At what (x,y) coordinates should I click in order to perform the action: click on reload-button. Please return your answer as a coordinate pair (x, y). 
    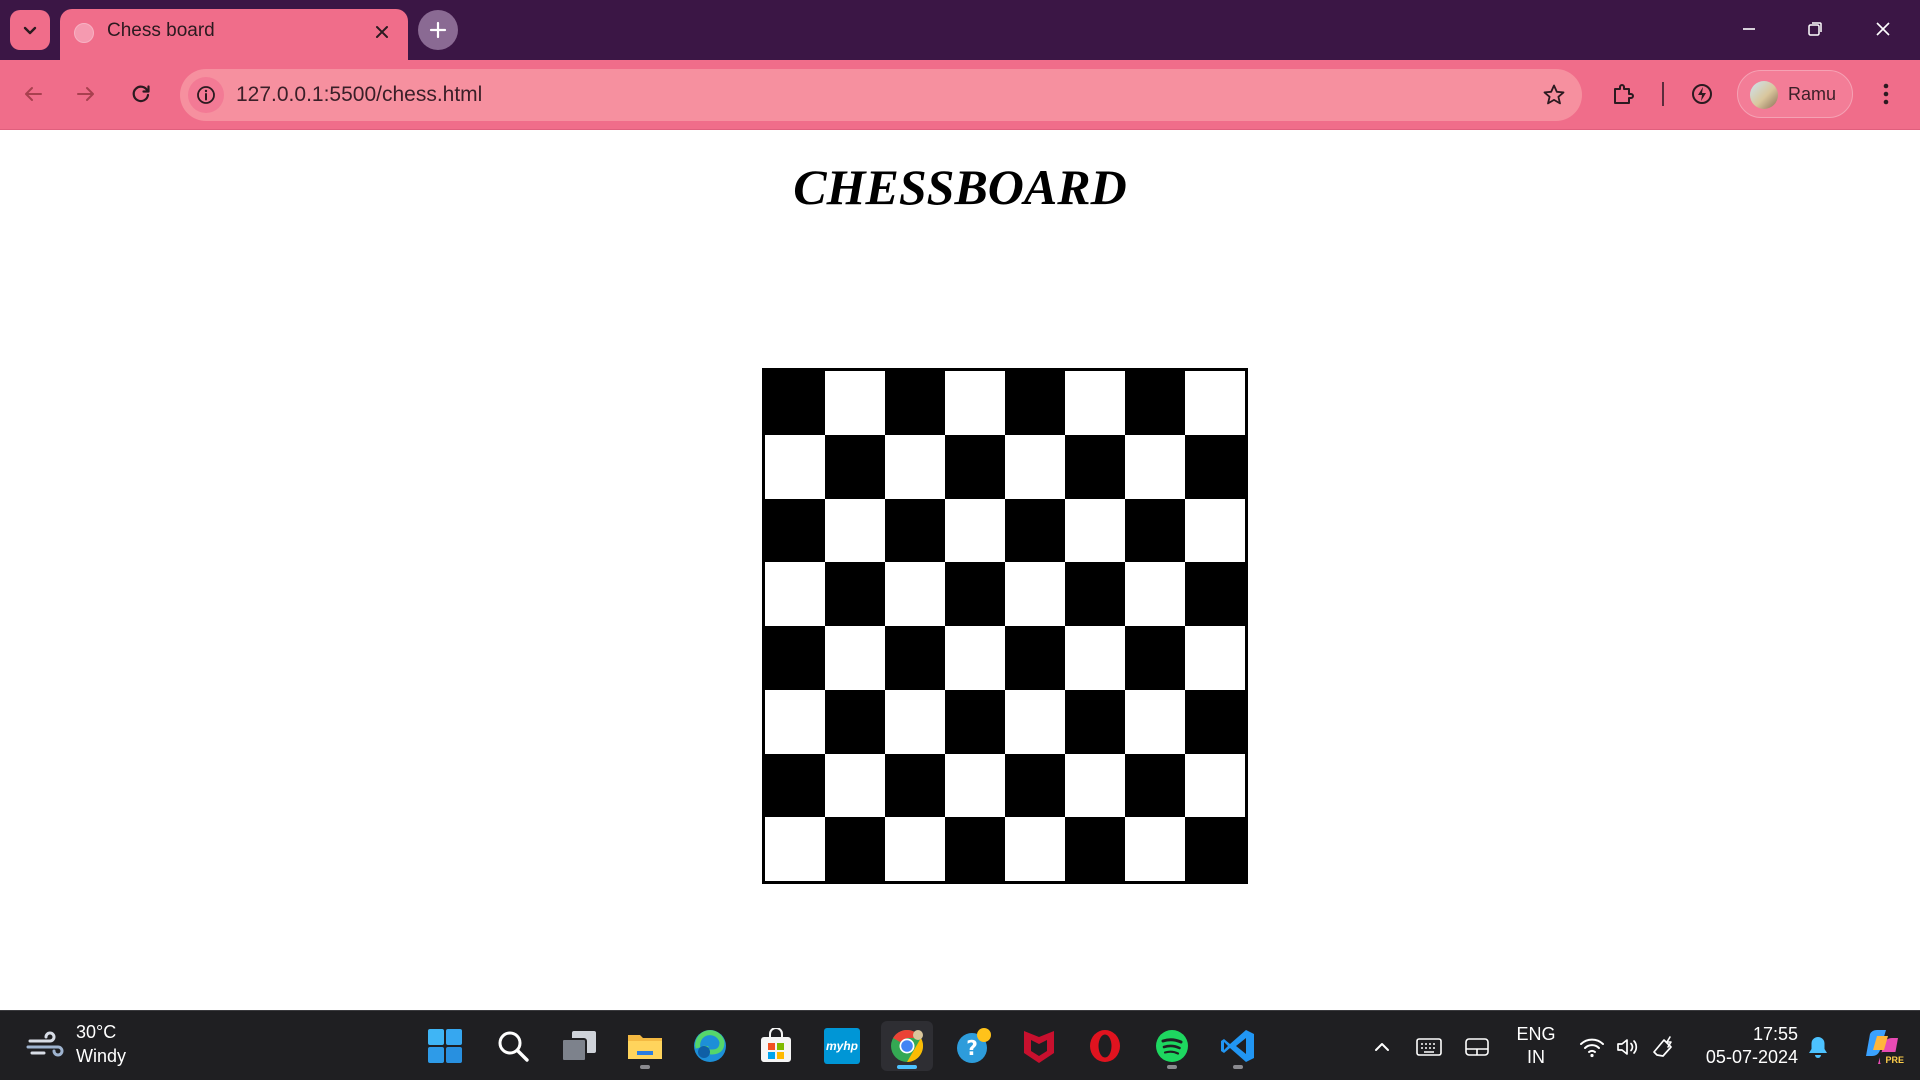
    Looking at the image, I should click on (141, 94).